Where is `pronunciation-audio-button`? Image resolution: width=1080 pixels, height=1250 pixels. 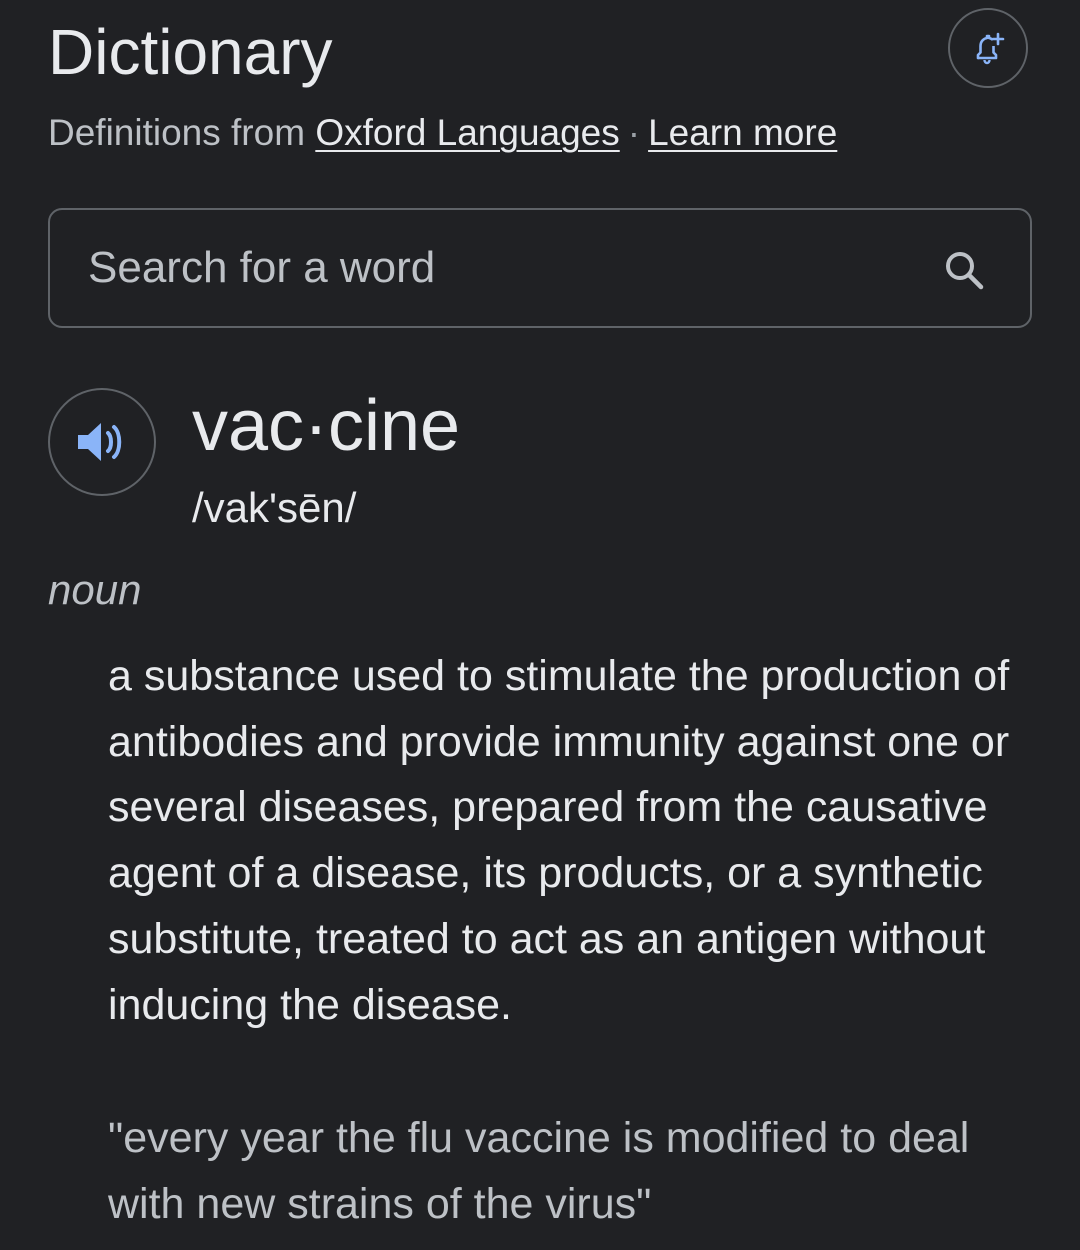 pronunciation-audio-button is located at coordinates (102, 442).